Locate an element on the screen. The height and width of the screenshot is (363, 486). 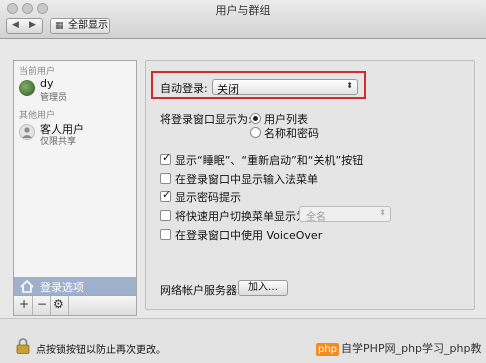
checkbox-show-power-buttons: ✓ is located at coordinates (166, 158).